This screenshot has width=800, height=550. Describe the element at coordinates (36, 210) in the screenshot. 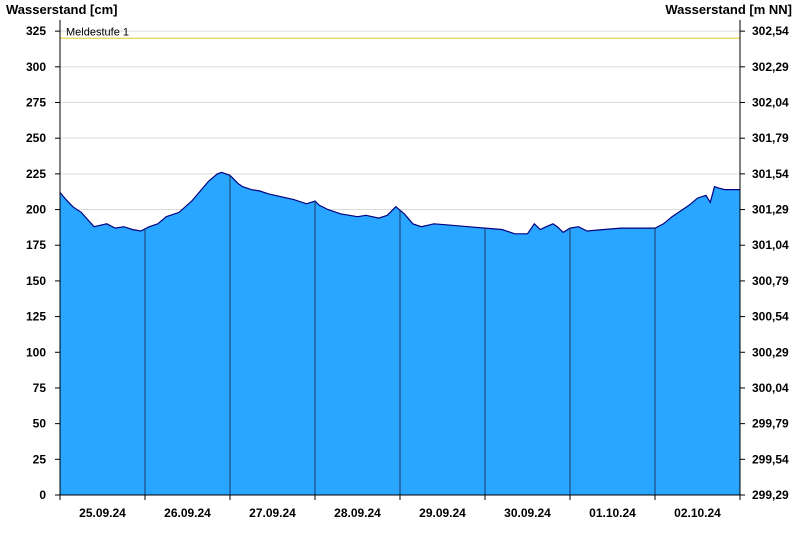

I see `left-tick-label-200: 200` at that location.